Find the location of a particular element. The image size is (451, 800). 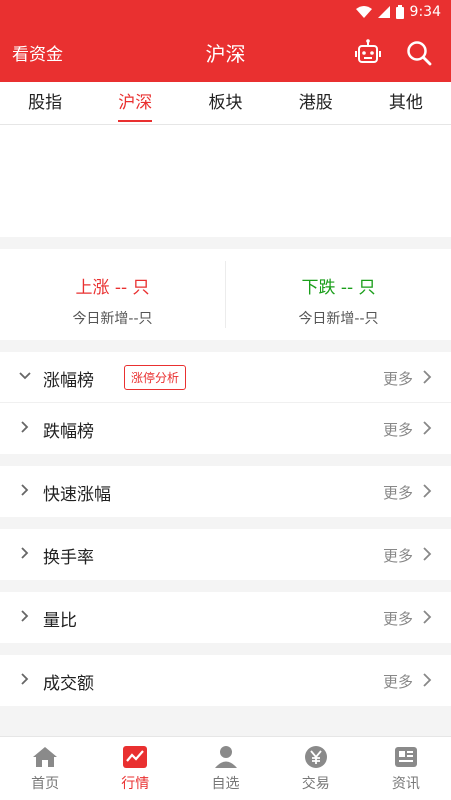

nav-news: 资讯 is located at coordinates (406, 768).